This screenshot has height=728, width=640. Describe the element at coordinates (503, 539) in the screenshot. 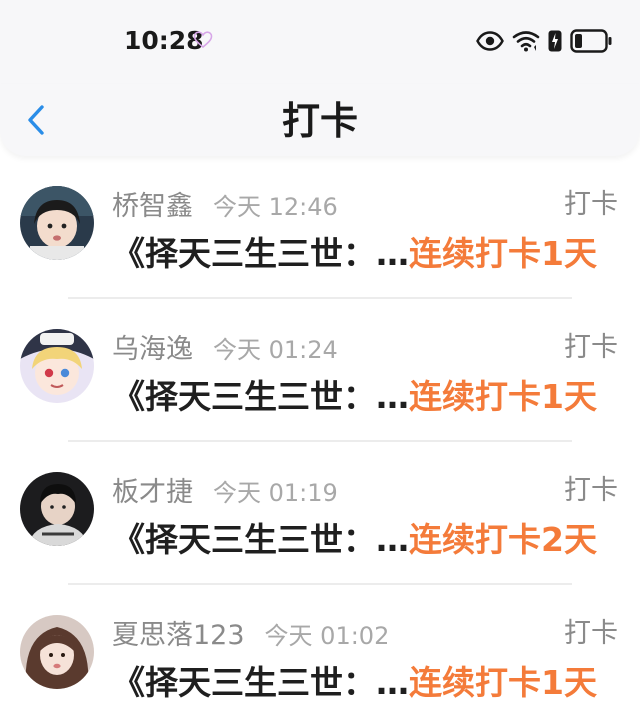

I see `streak-label: 连续打卡2天` at that location.